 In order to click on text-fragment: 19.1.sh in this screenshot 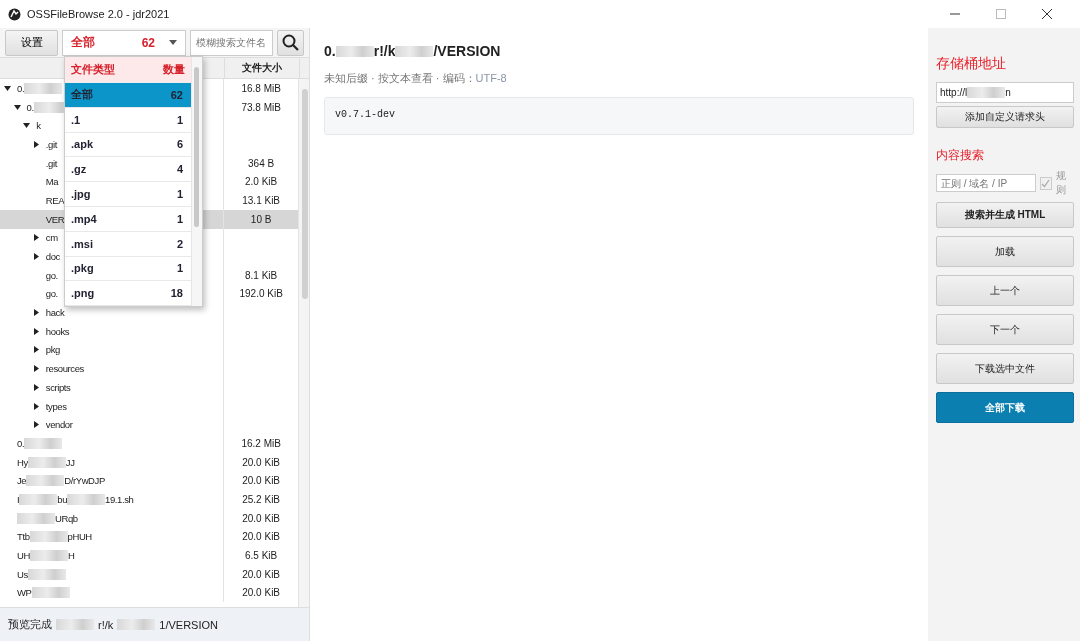, I will do `click(119, 499)`.